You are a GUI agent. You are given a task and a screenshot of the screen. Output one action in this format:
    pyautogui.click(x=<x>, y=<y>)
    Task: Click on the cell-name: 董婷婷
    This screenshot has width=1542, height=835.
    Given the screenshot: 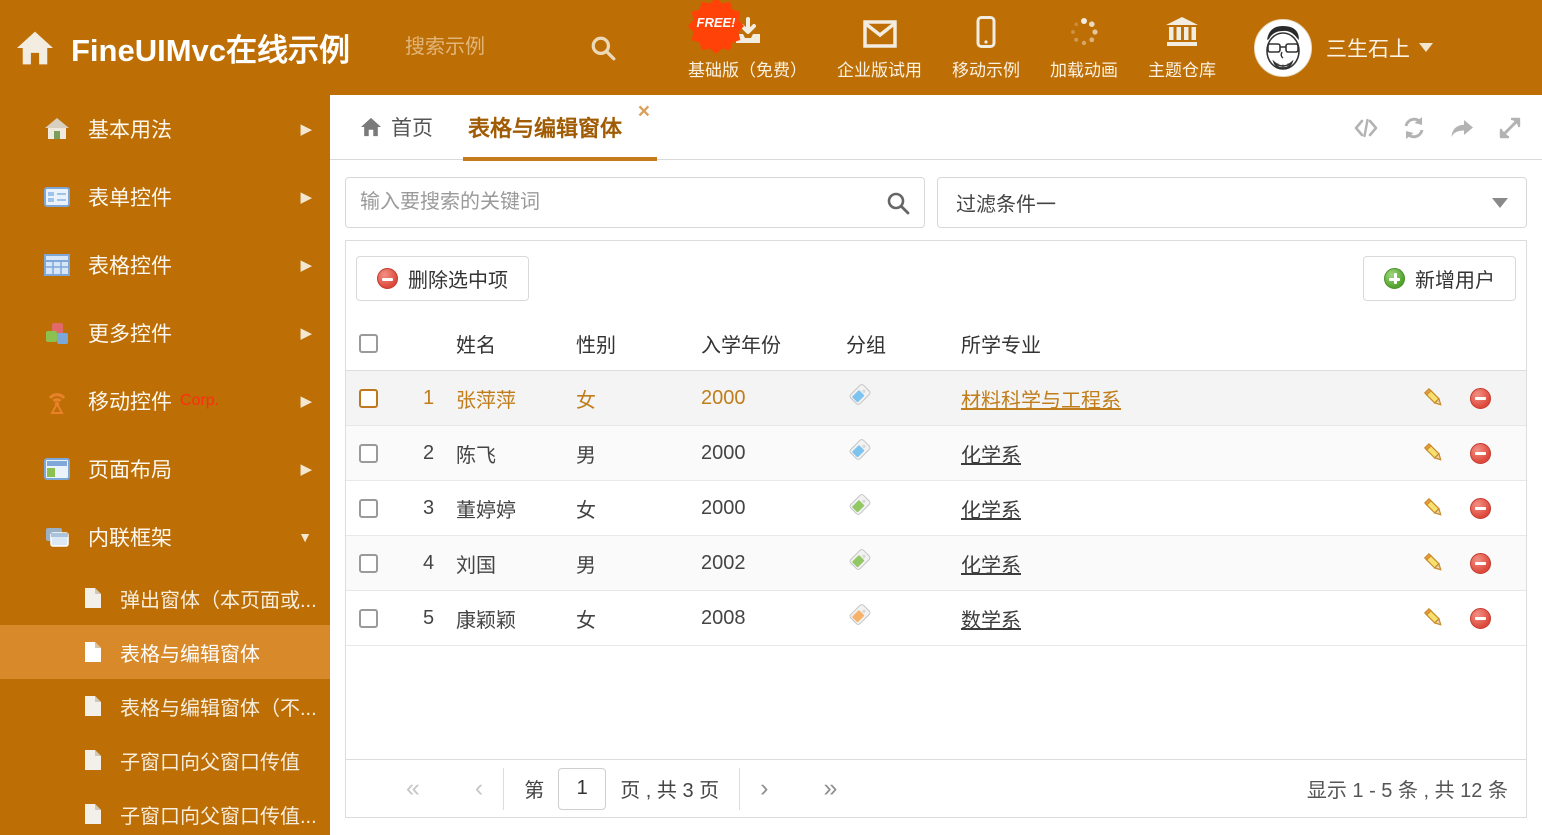 What is the action you would take?
    pyautogui.click(x=486, y=510)
    